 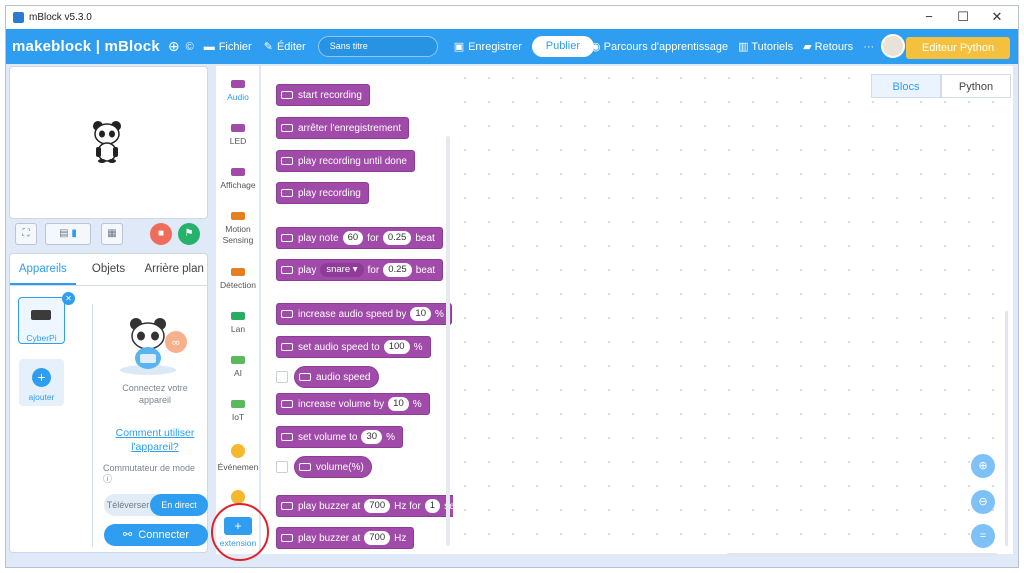 I want to click on category-led: LED, so click(x=238, y=135).